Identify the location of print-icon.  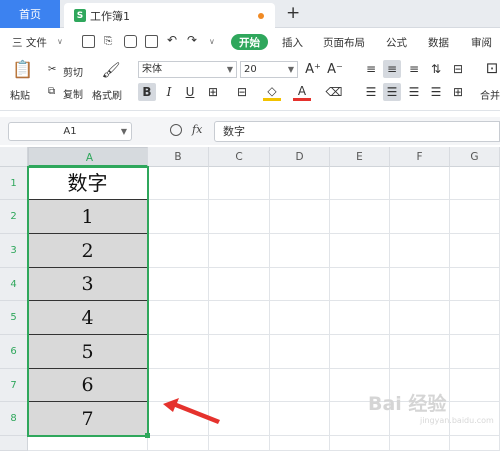
(130, 41).